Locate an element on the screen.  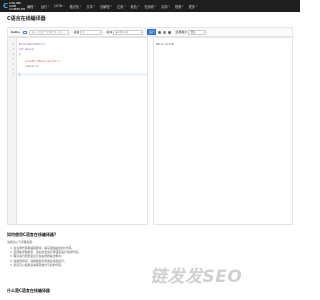
share-icon is located at coordinates (170, 32).